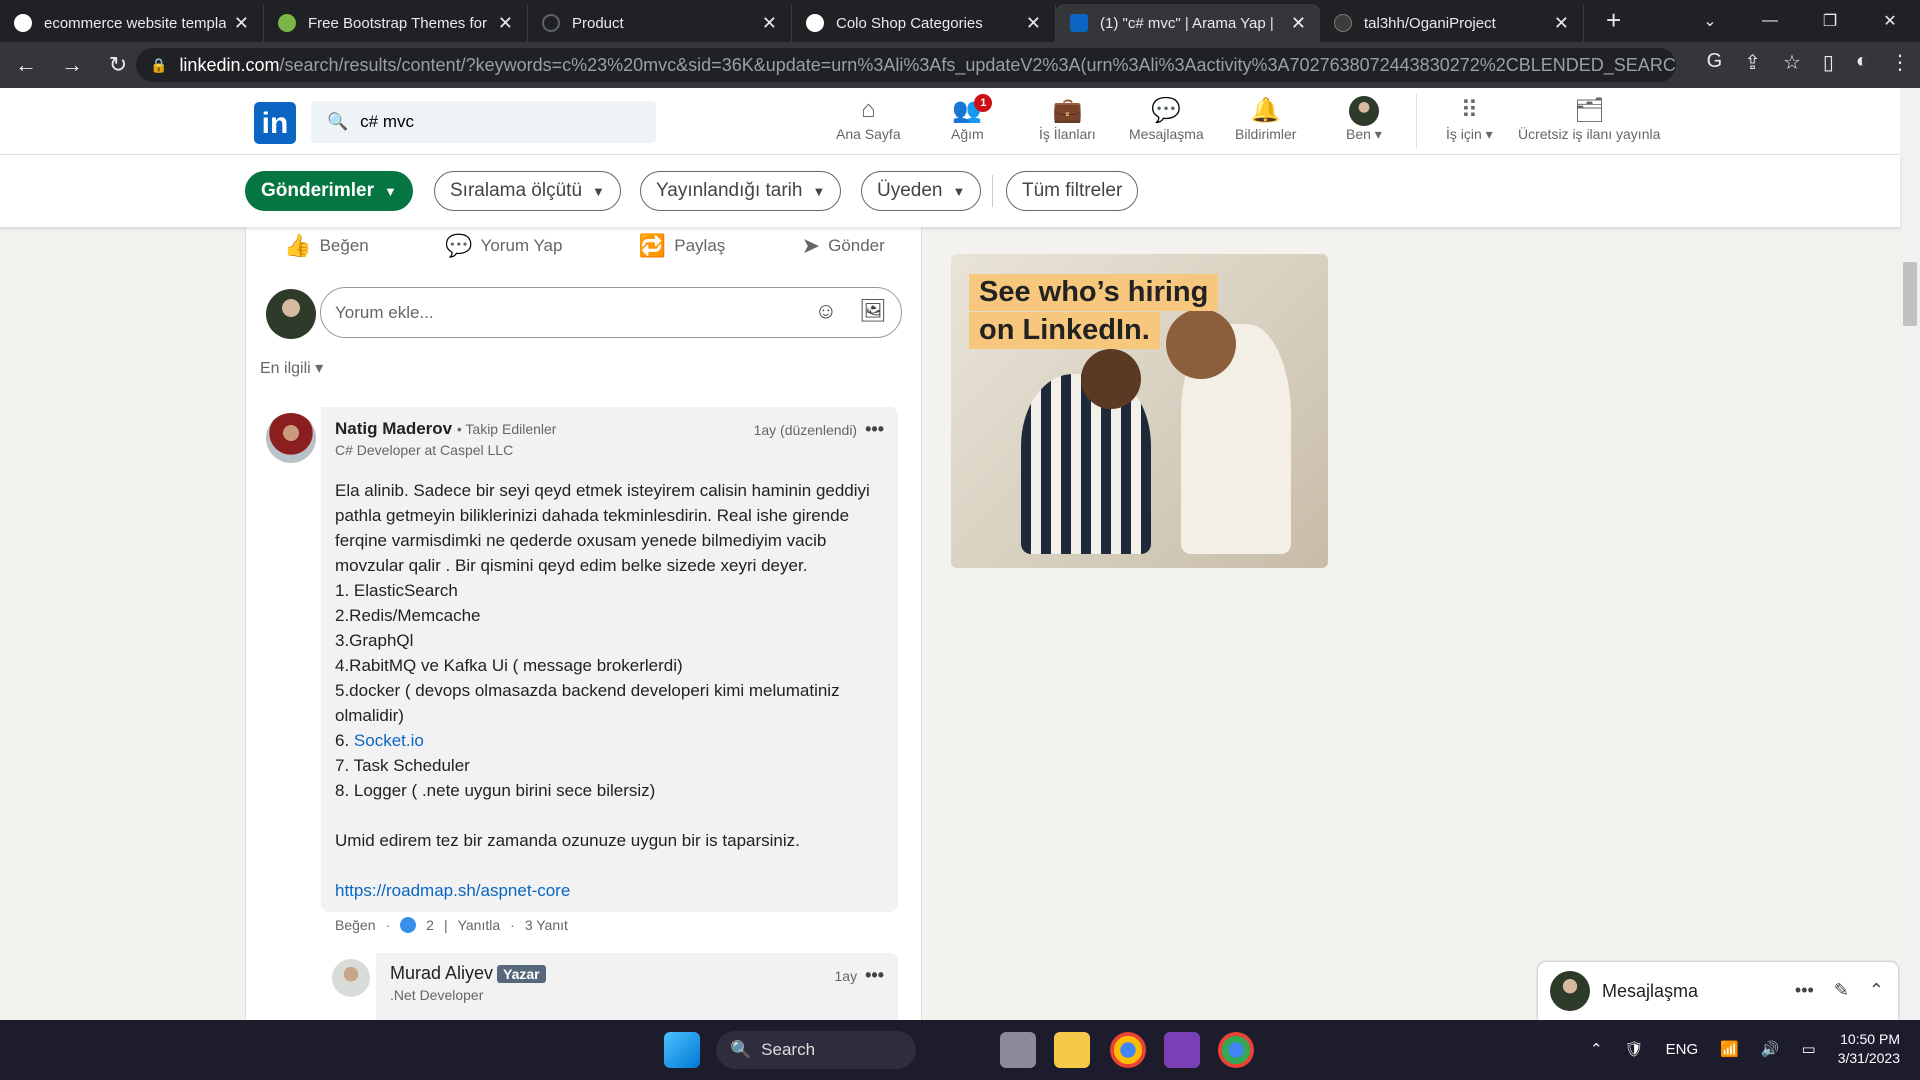 This screenshot has height=1080, width=1920. What do you see at coordinates (527, 191) in the screenshot?
I see `sort-filter-dropdown: Sıralama ölçütü ▼` at bounding box center [527, 191].